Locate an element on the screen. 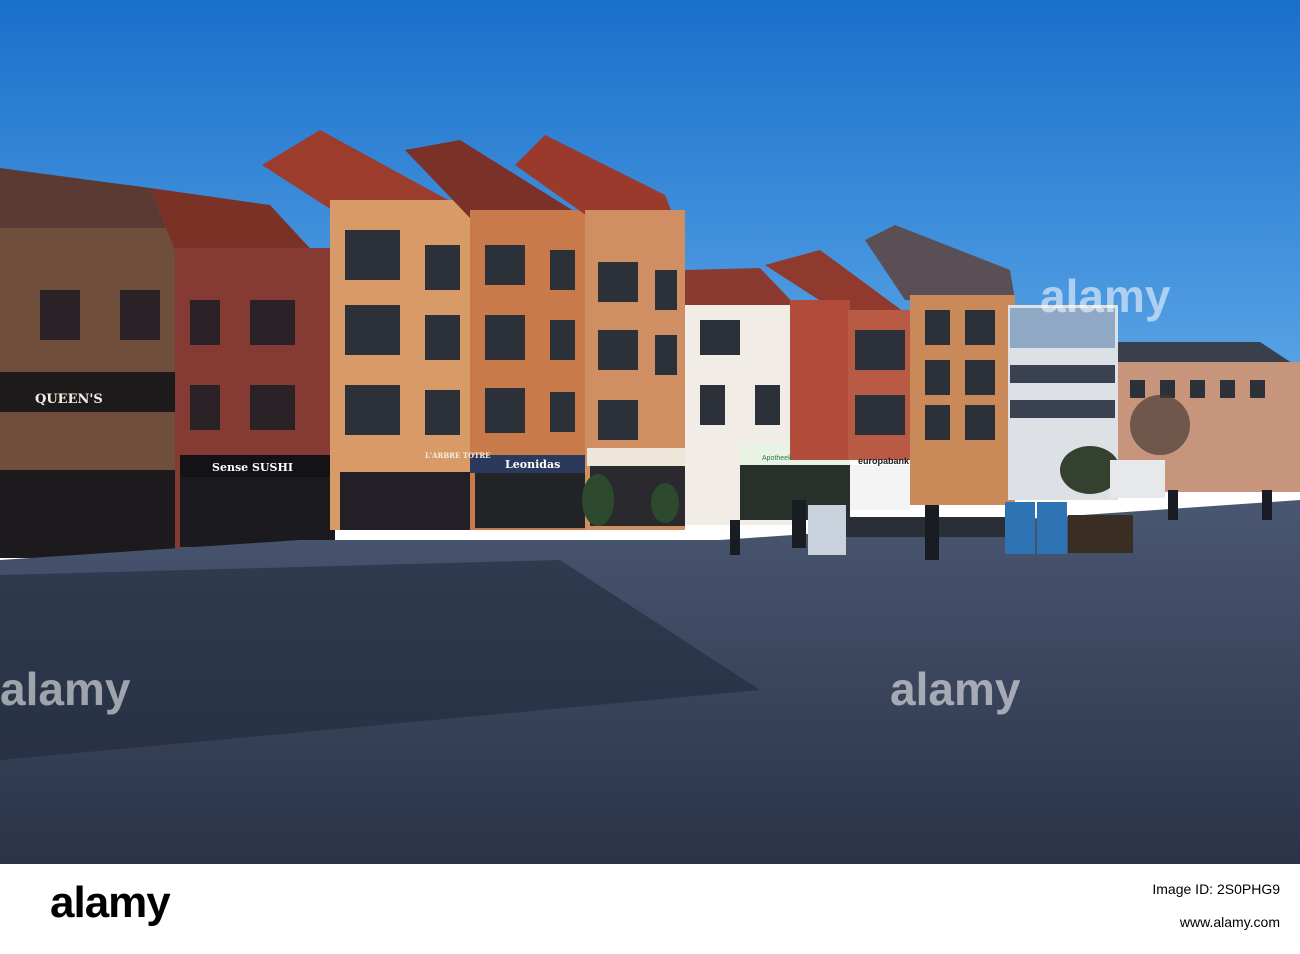 The image size is (1300, 954). watermark-top: alamy is located at coordinates (1105, 296).